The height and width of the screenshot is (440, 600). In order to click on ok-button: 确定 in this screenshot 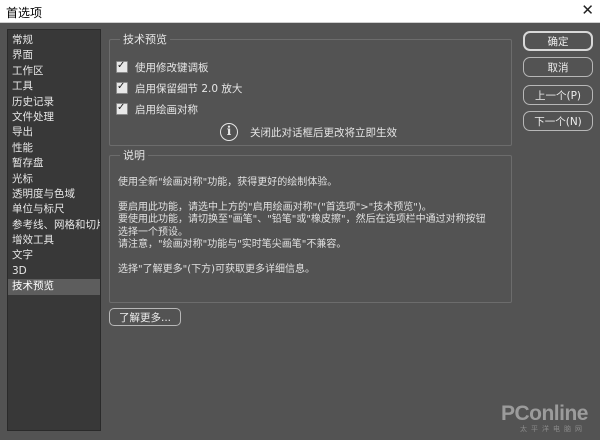, I will do `click(558, 41)`.